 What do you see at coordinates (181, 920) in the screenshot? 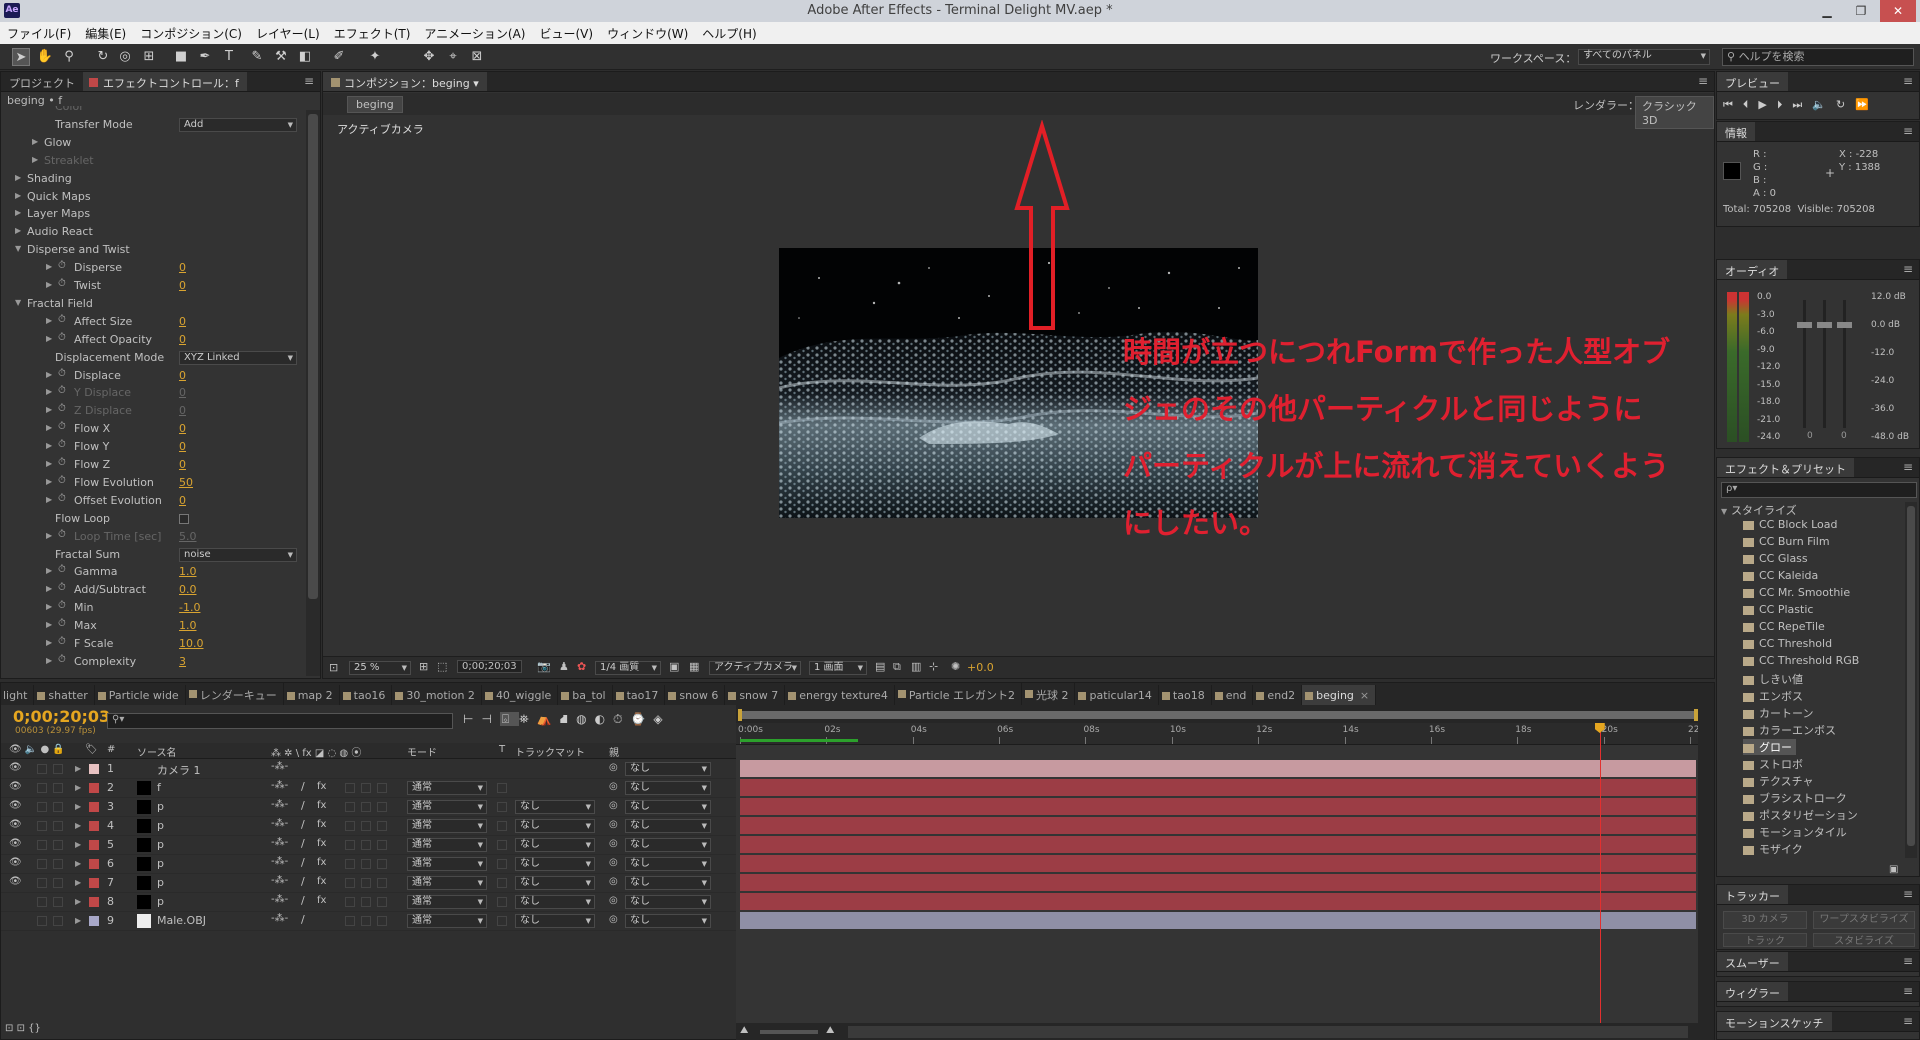
I see `layer-name: Male.OBJ` at bounding box center [181, 920].